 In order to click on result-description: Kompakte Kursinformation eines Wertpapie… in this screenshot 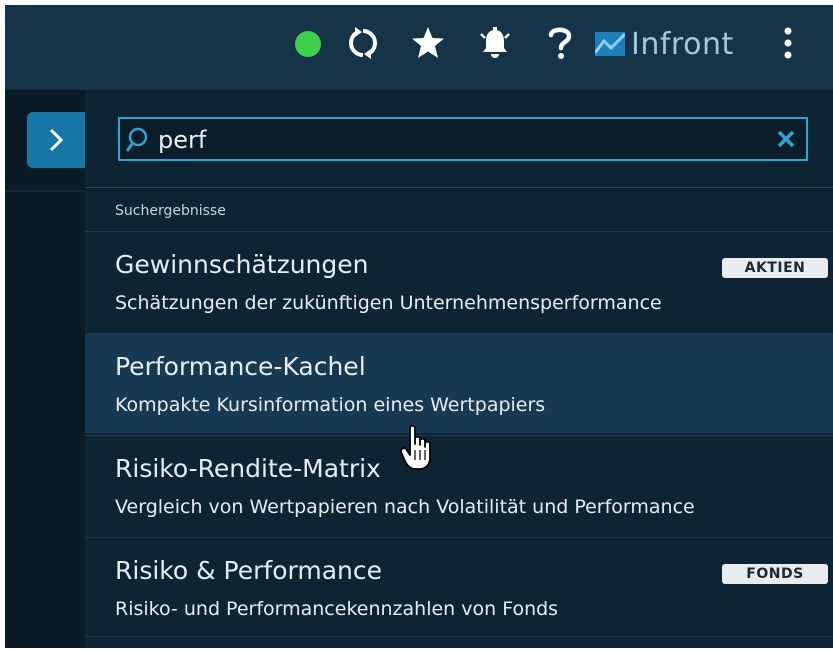, I will do `click(330, 405)`.